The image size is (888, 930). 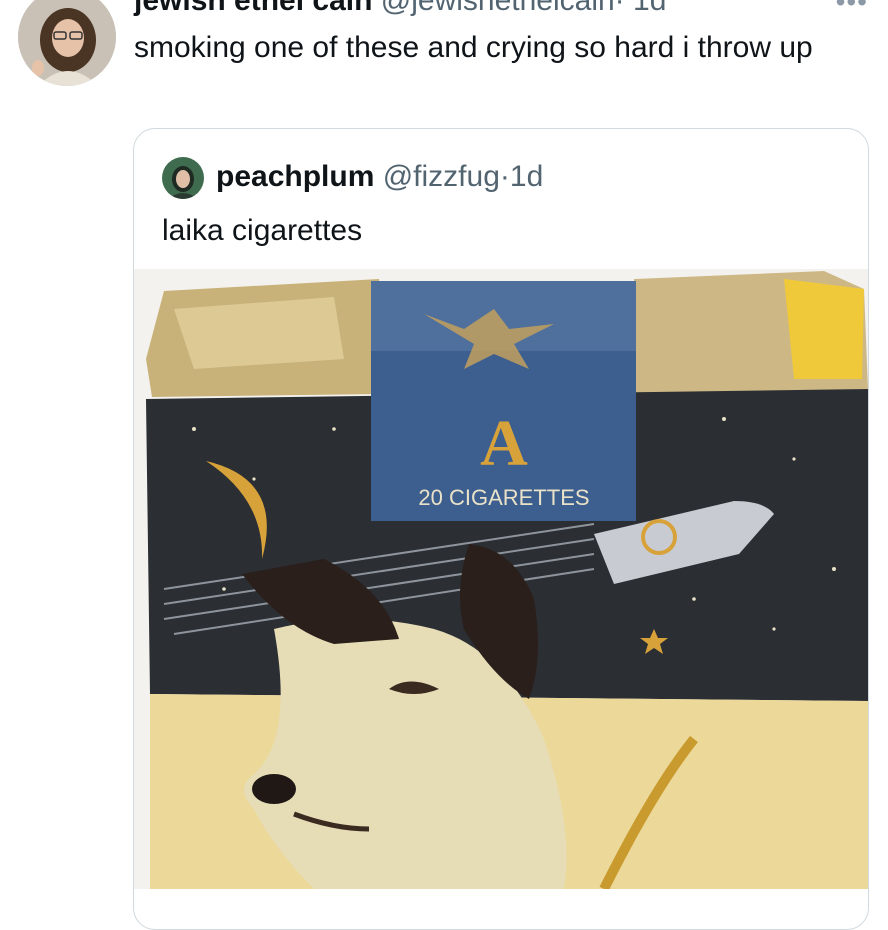 What do you see at coordinates (824, 329) in the screenshot?
I see `foil-gold-corner` at bounding box center [824, 329].